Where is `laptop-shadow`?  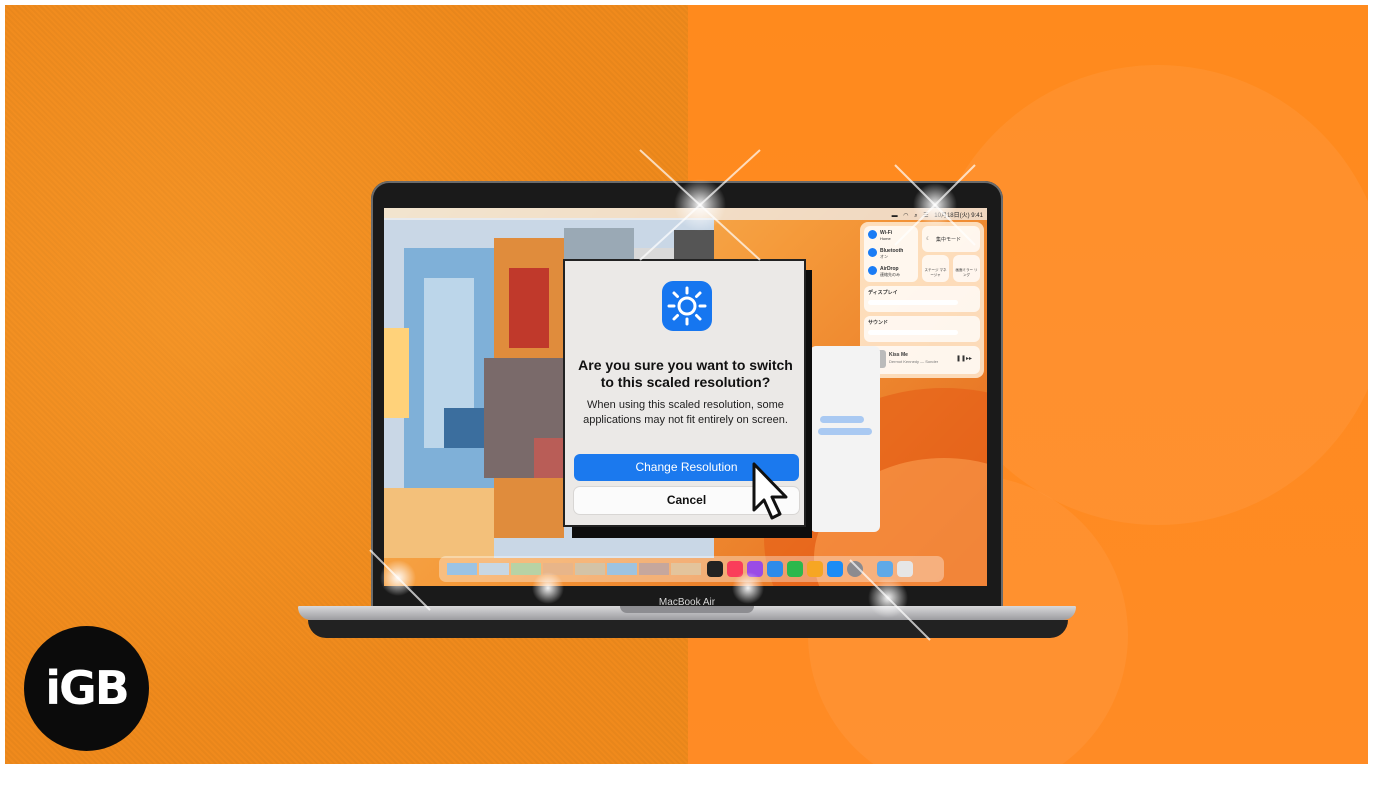 laptop-shadow is located at coordinates (688, 629).